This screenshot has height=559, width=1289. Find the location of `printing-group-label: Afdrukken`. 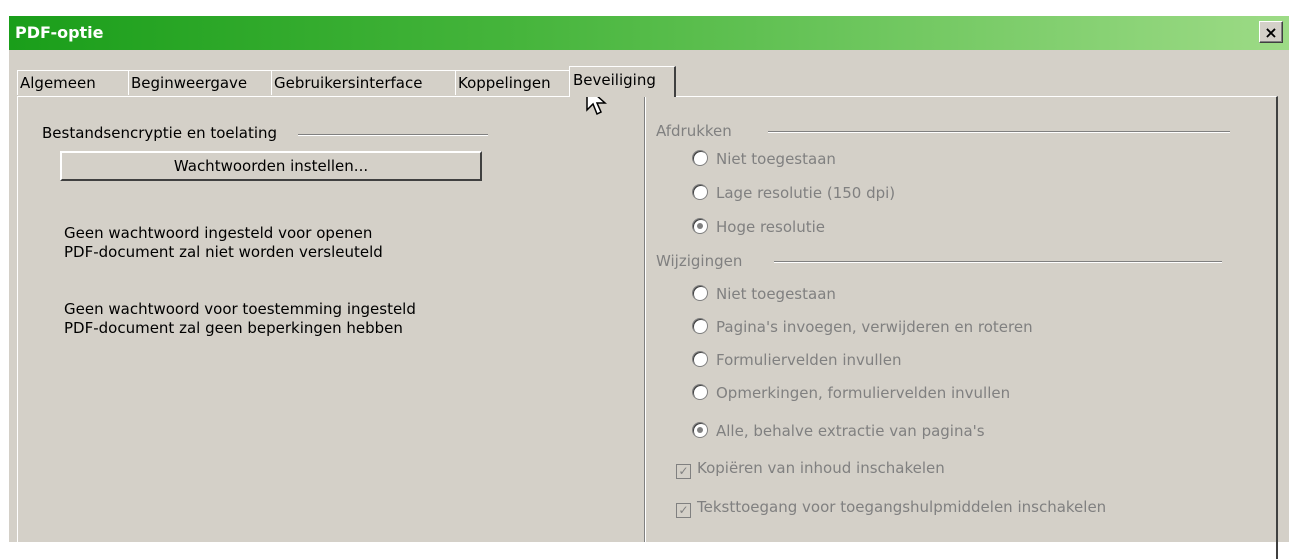

printing-group-label: Afdrukken is located at coordinates (694, 131).